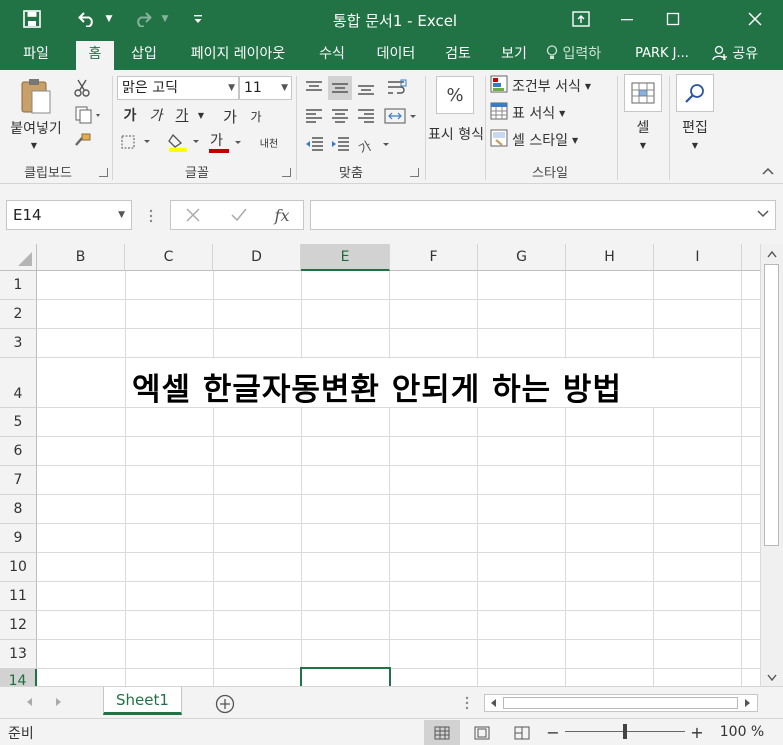 The height and width of the screenshot is (745, 783). Describe the element at coordinates (165, 19) in the screenshot. I see `redo-dropdown-icon: ▼` at that location.